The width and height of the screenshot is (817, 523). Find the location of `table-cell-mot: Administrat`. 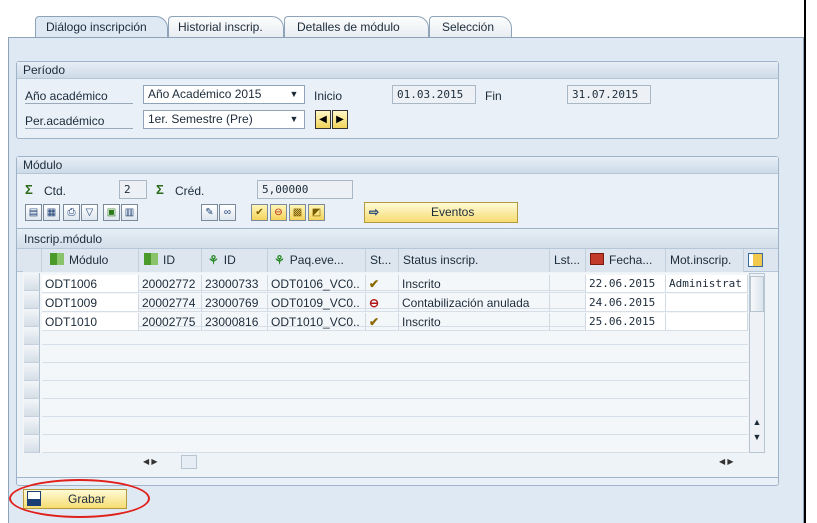

table-cell-mot: Administrat is located at coordinates (707, 284).